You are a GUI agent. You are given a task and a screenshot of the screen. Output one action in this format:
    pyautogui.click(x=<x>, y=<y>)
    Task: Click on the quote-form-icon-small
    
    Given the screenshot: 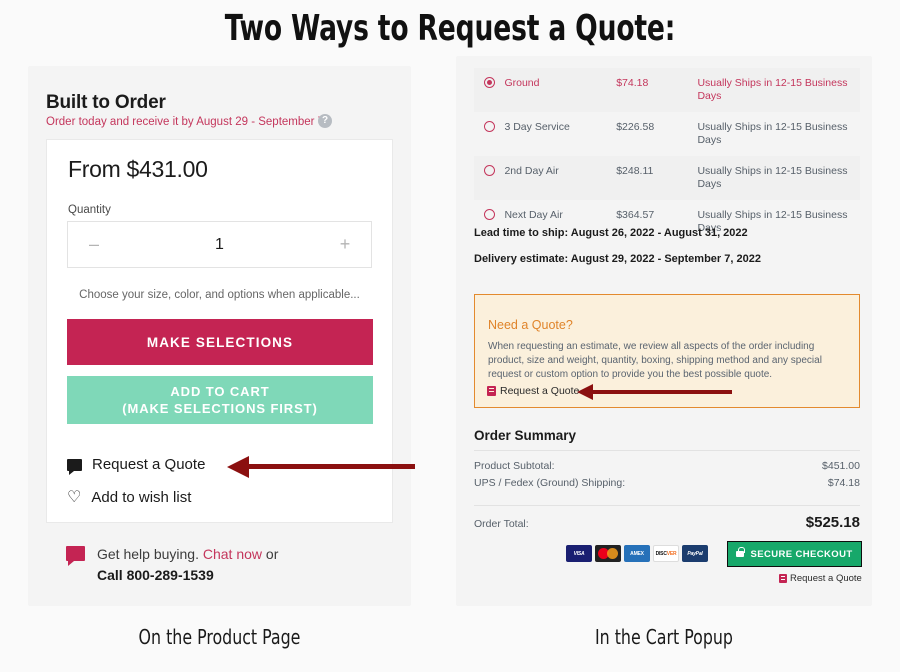 What is the action you would take?
    pyautogui.click(x=783, y=578)
    